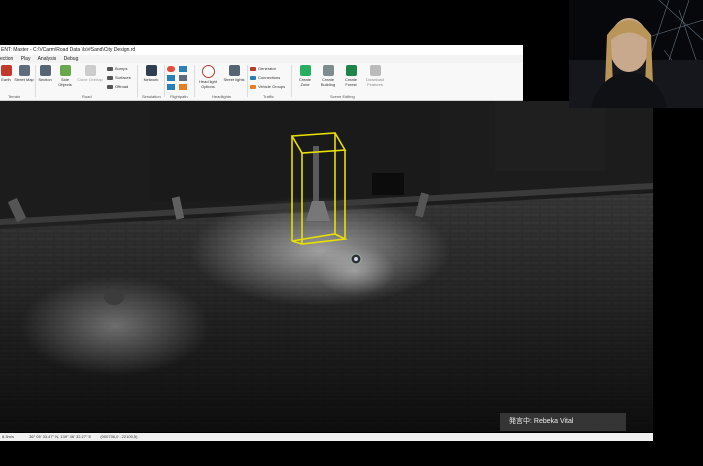  I want to click on street-map-icon, so click(24, 70).